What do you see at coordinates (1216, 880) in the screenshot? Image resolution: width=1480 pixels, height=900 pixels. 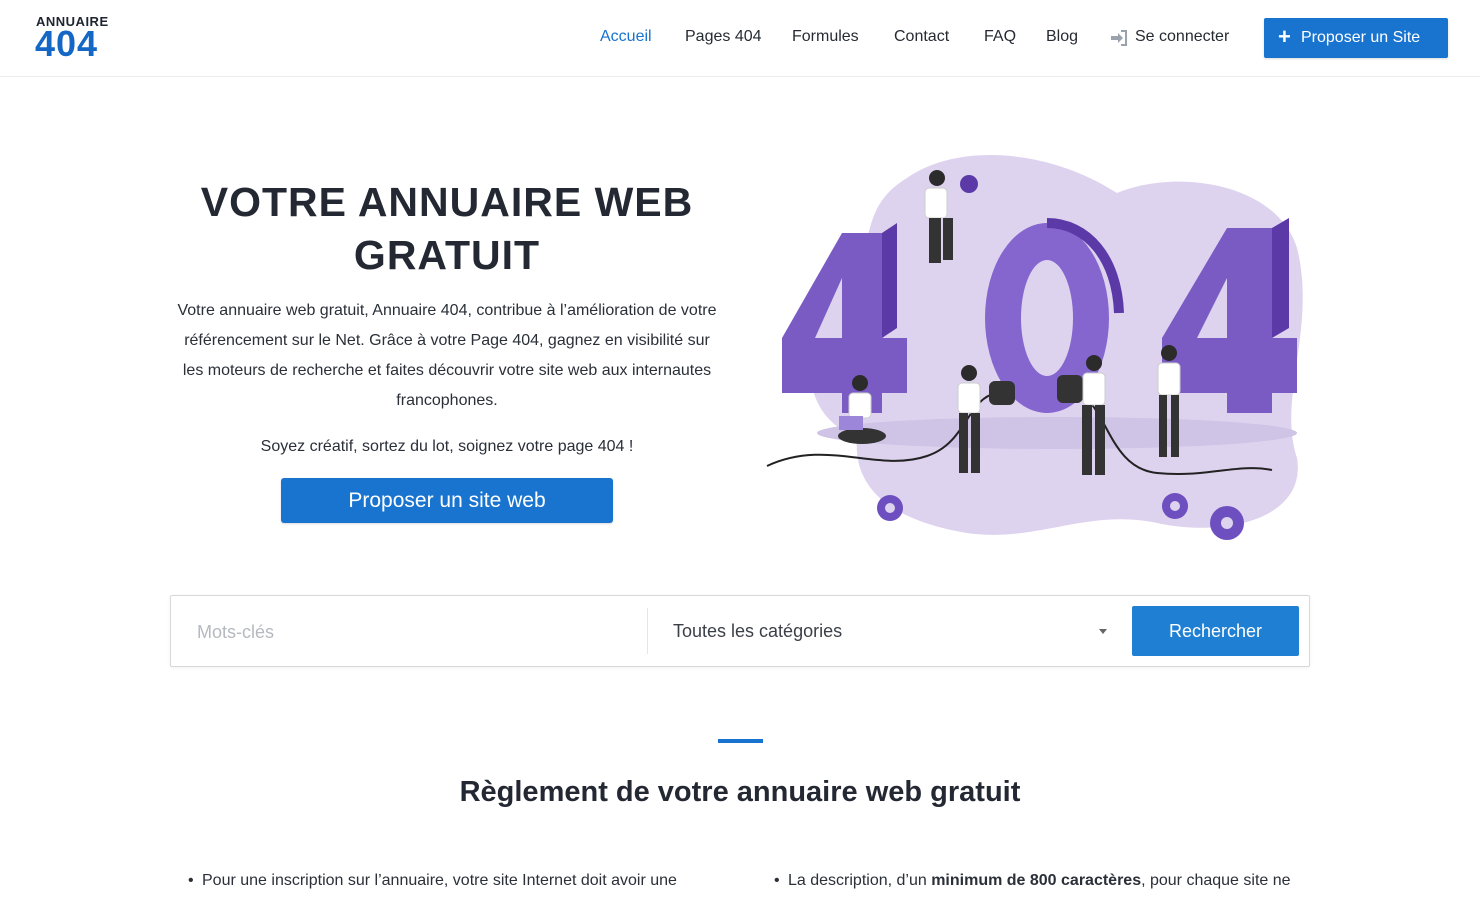 I see `rule-text-right-post: , pour chaque site ne` at bounding box center [1216, 880].